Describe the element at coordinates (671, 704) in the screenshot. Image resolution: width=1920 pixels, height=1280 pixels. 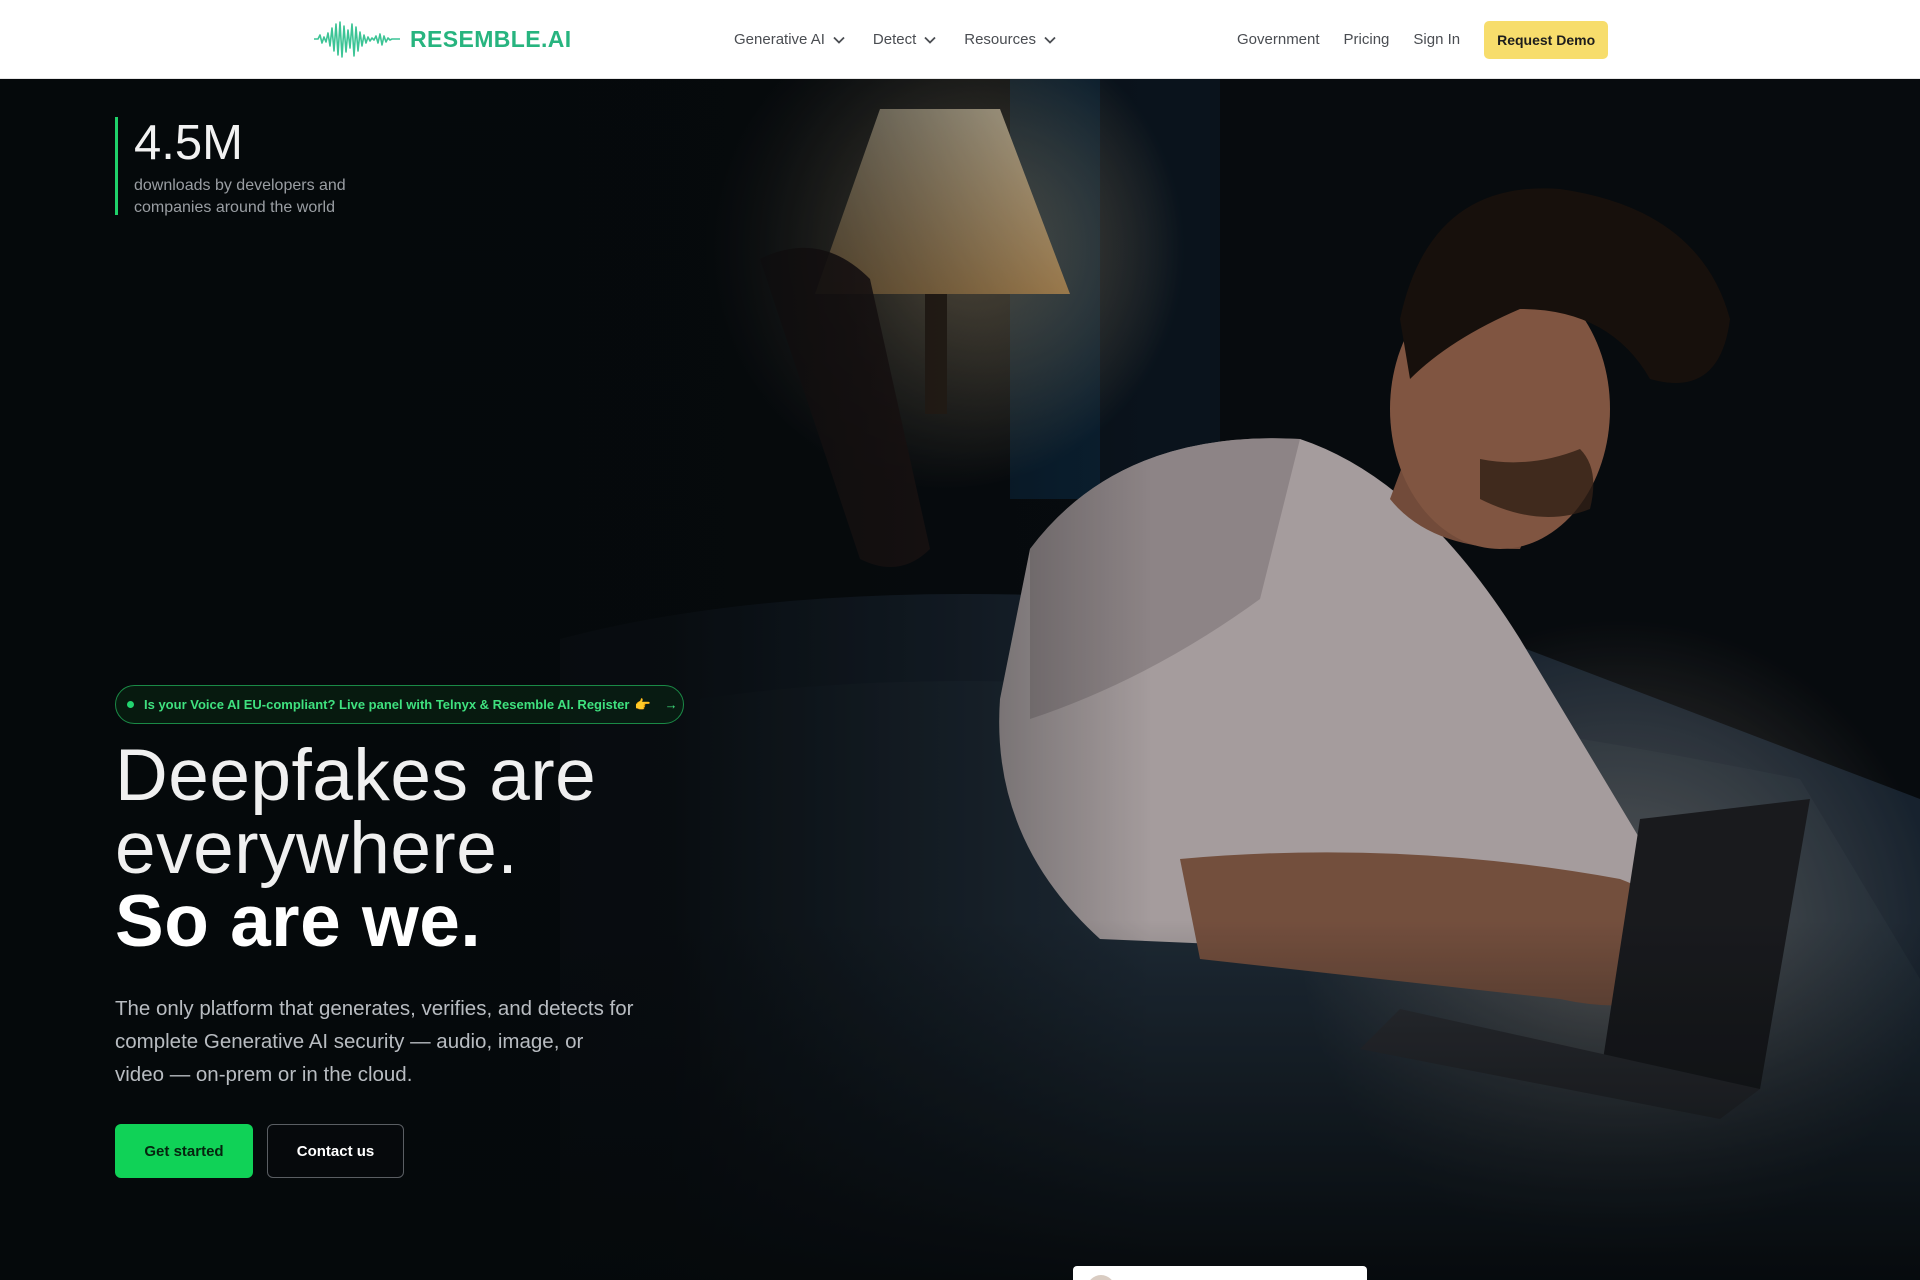
I see `arrow-right-icon: →` at that location.